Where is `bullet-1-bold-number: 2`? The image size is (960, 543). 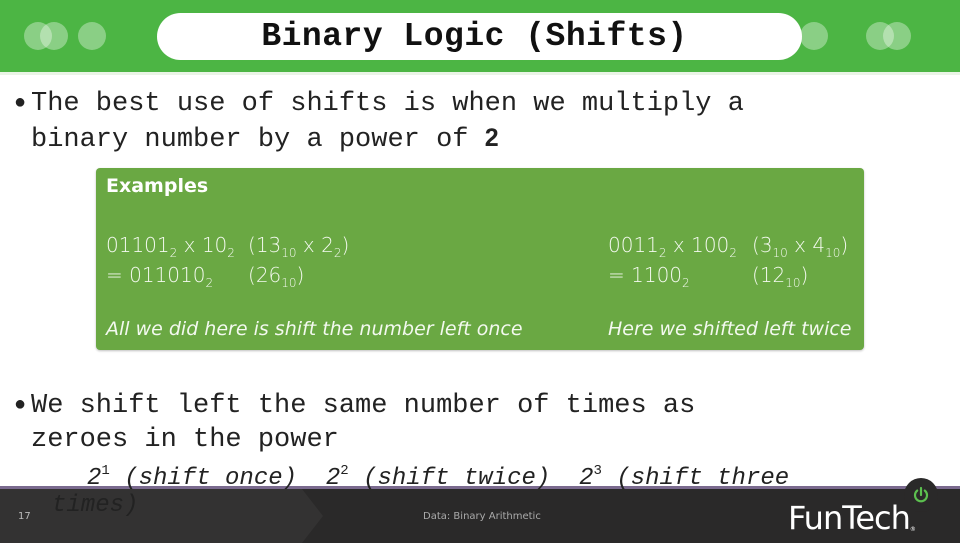 bullet-1-bold-number: 2 is located at coordinates (491, 138).